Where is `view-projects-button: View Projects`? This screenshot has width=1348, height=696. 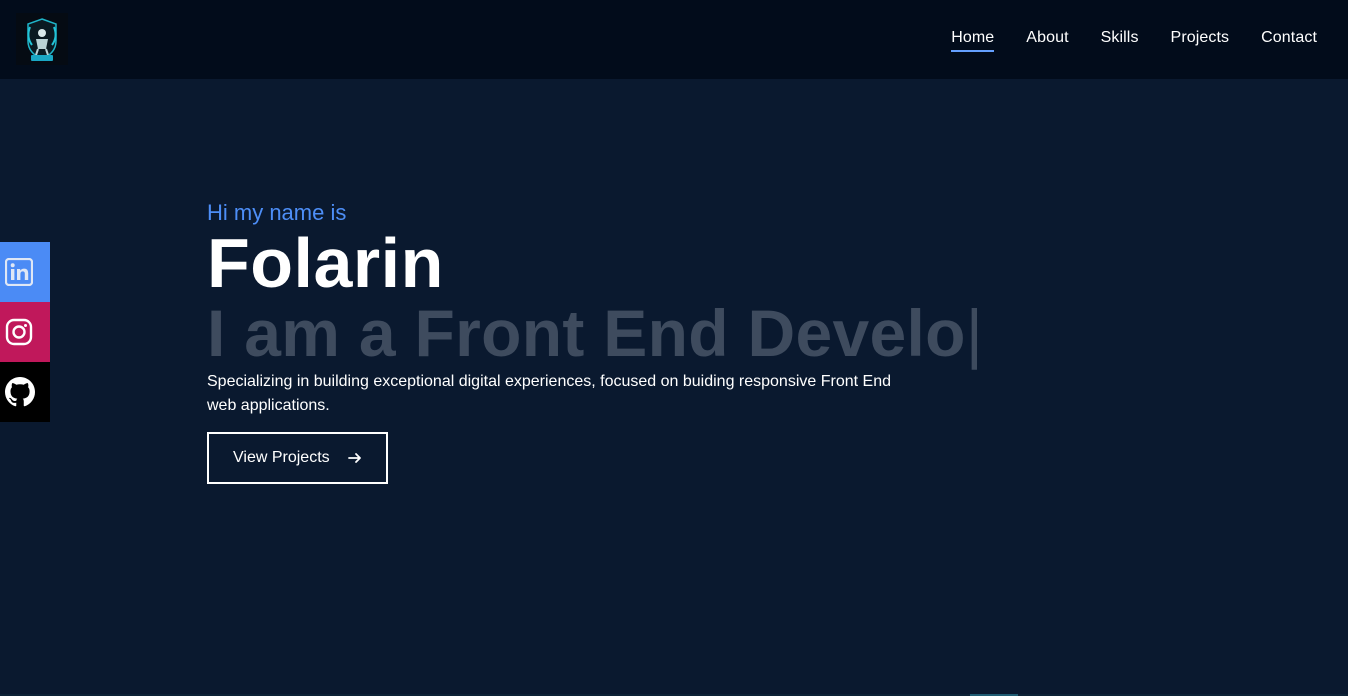 view-projects-button: View Projects is located at coordinates (297, 458).